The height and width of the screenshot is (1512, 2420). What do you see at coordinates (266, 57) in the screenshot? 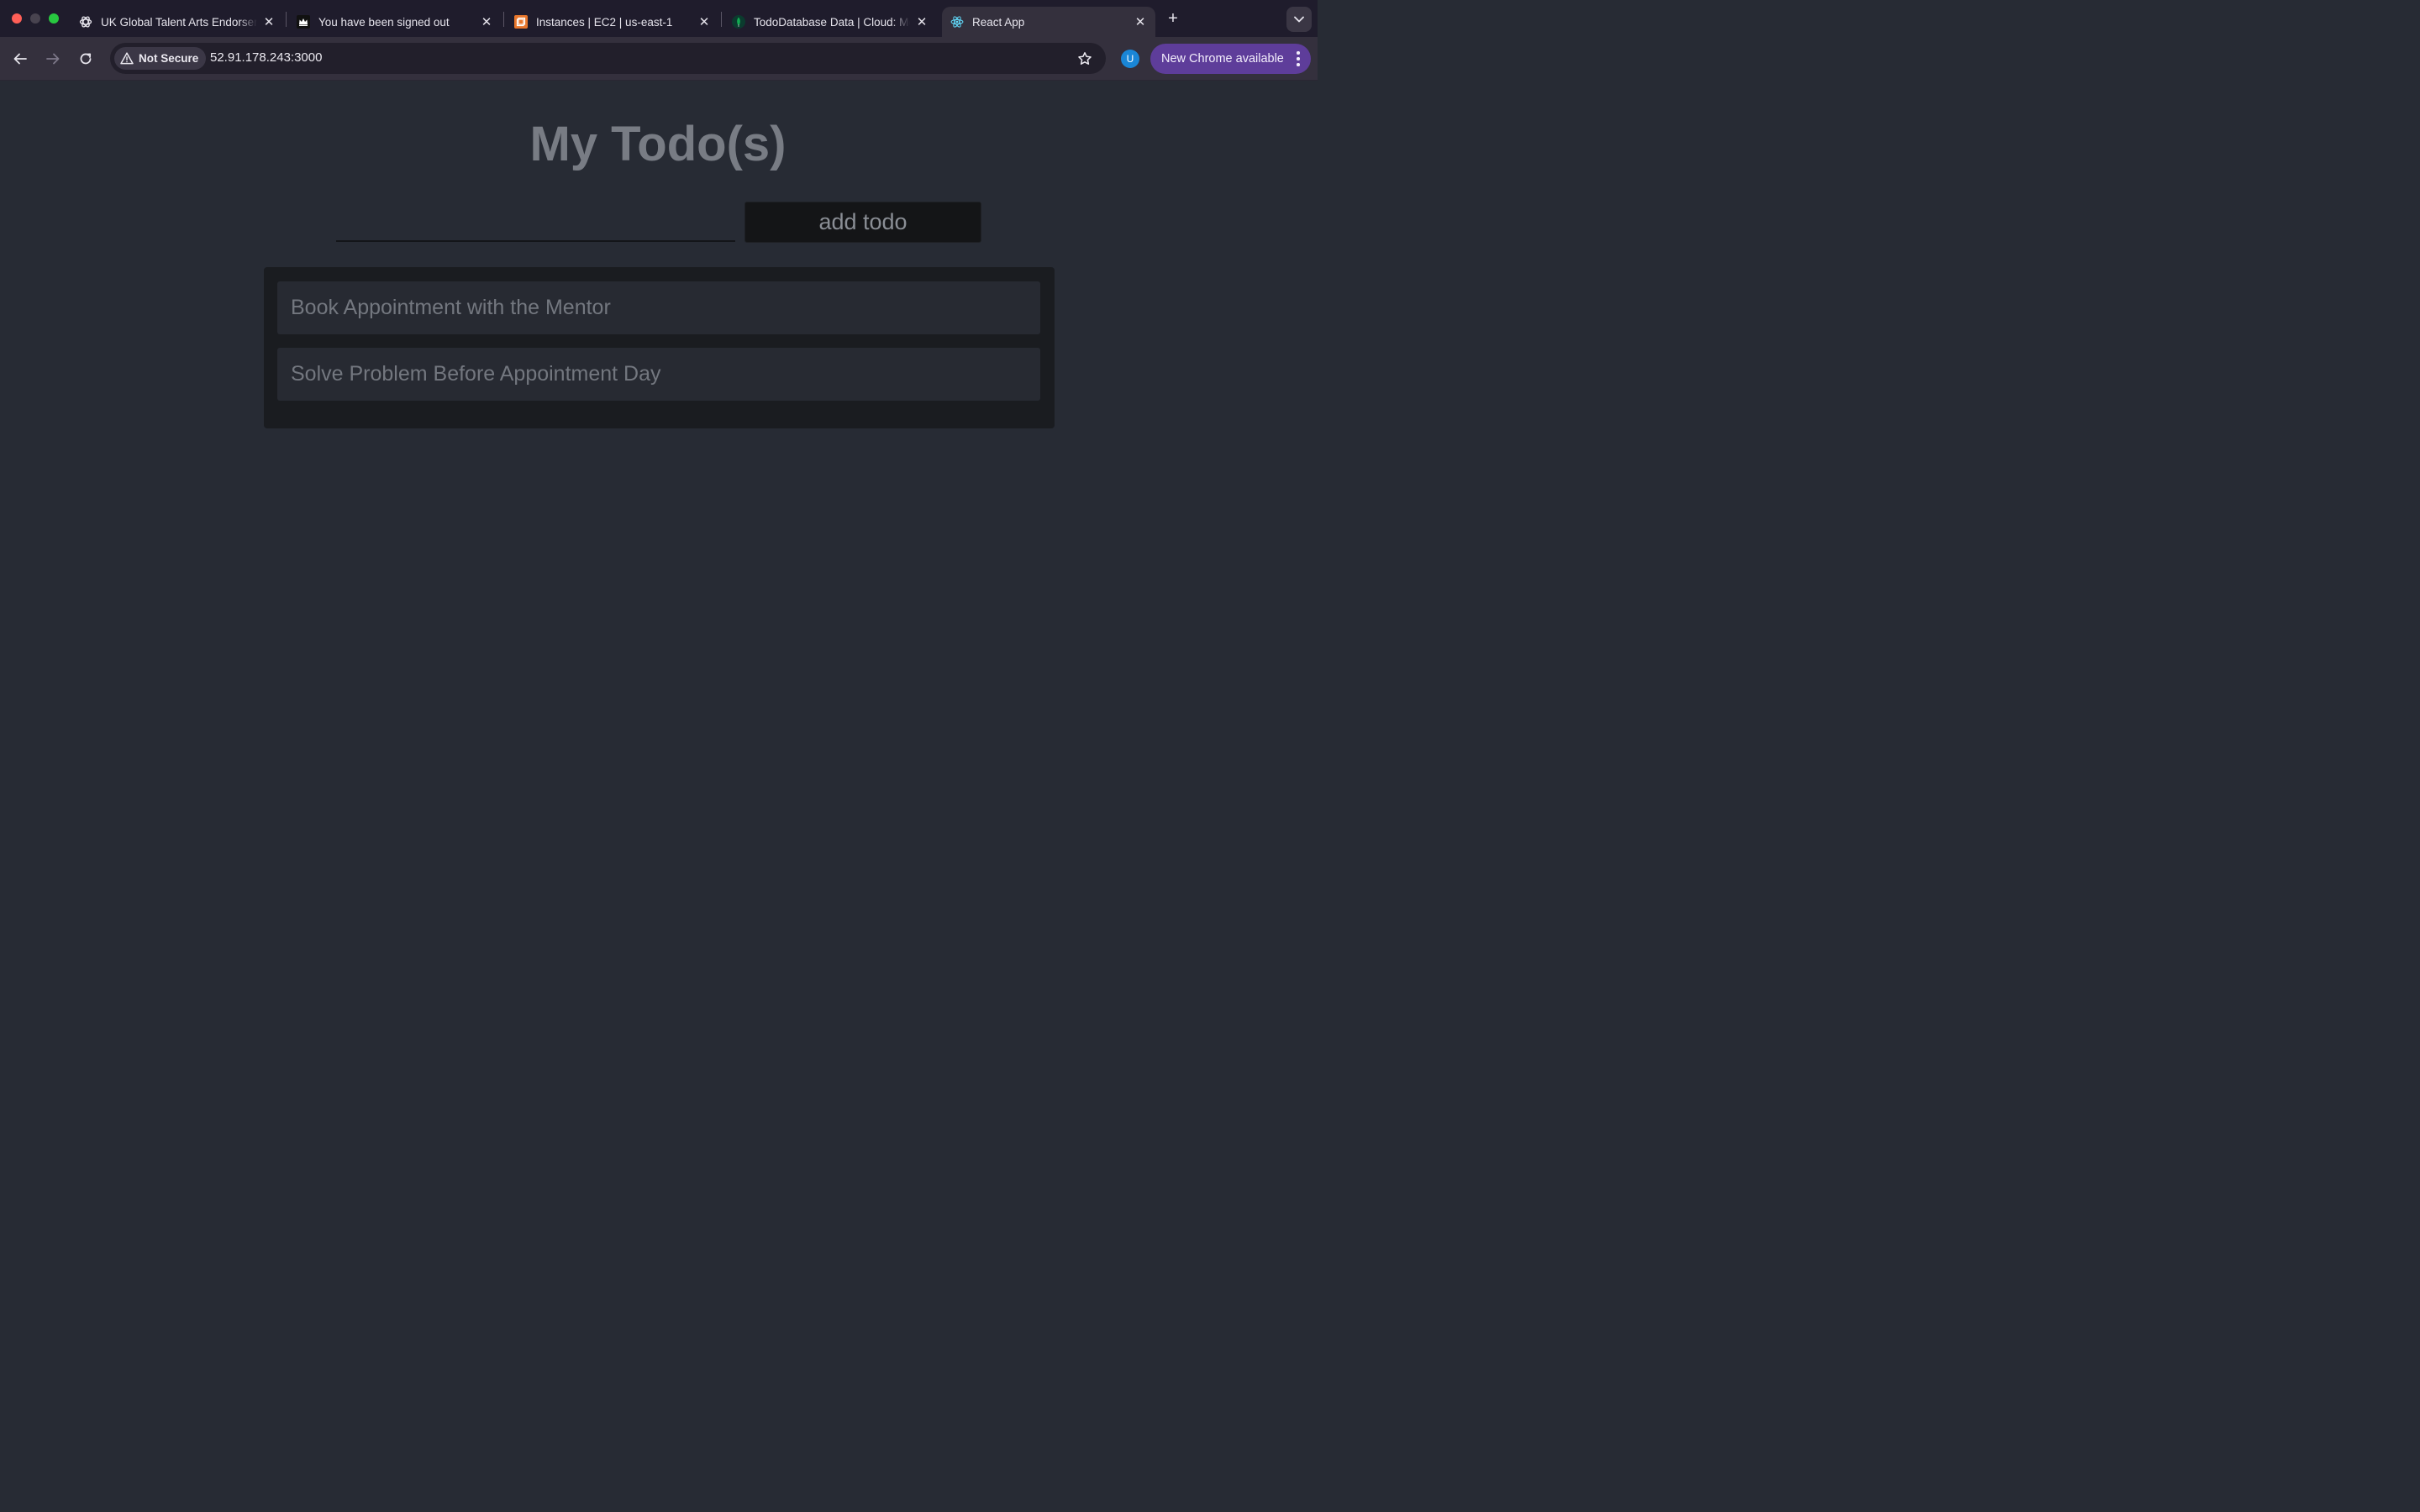
I see `url-text: 52.91.178.243:3000` at bounding box center [266, 57].